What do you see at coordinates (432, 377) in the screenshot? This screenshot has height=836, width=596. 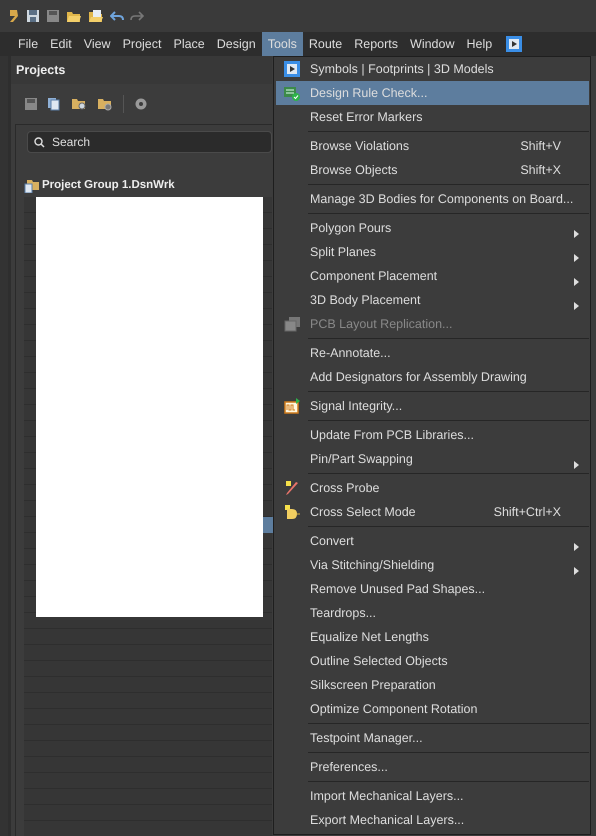 I see `menu-item: Add Designators for Assembly Drawing` at bounding box center [432, 377].